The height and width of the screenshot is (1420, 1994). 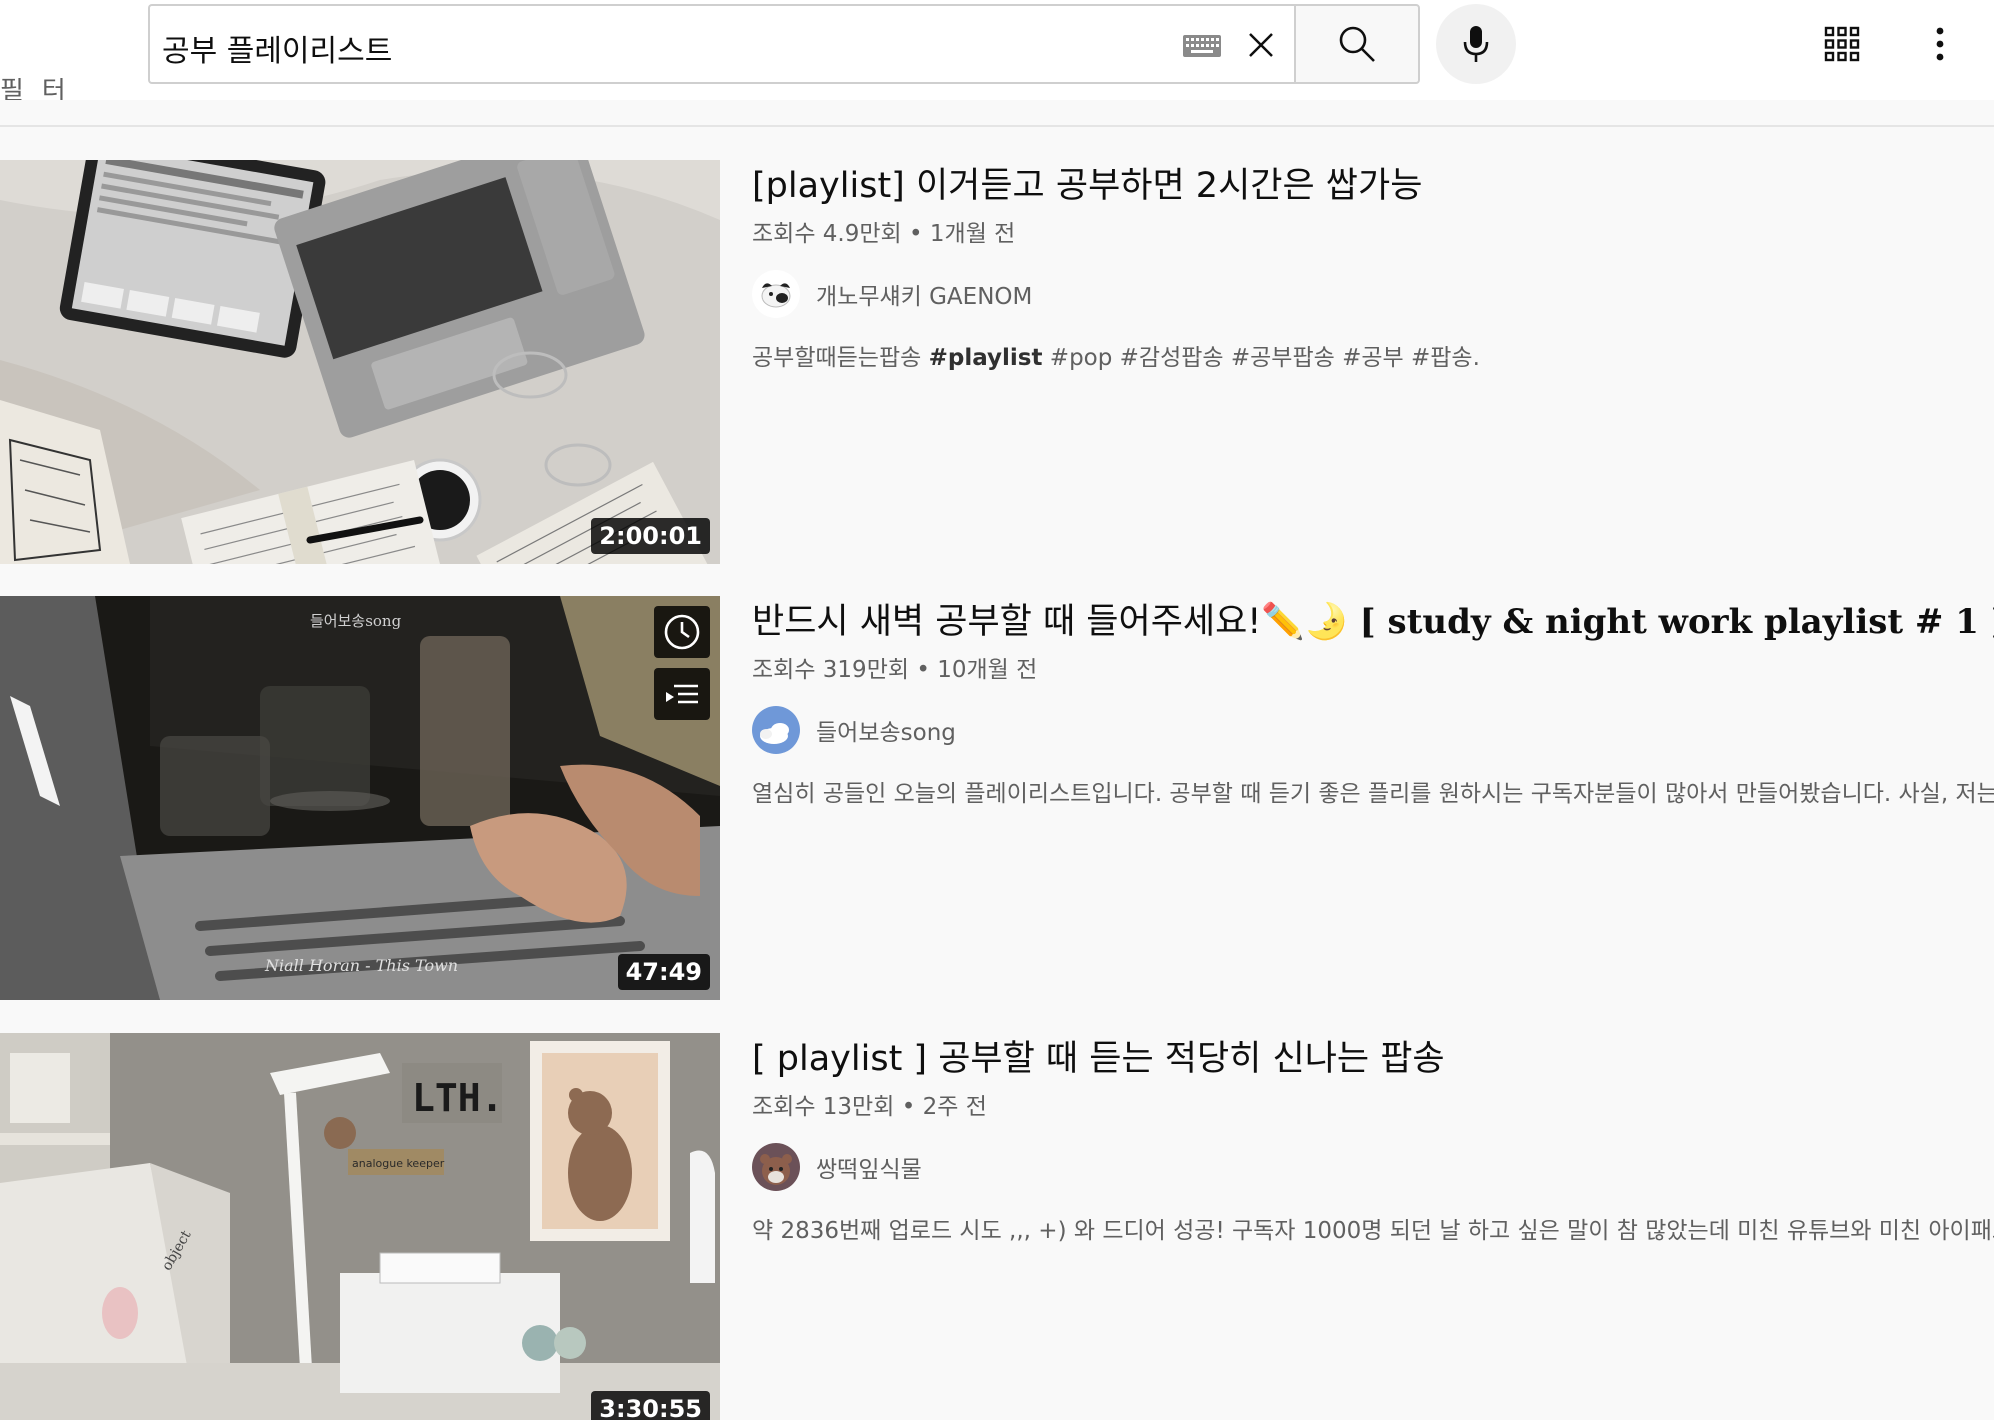 What do you see at coordinates (277, 48) in the screenshot?
I see `search-query-text: 공부 플레이리스트` at bounding box center [277, 48].